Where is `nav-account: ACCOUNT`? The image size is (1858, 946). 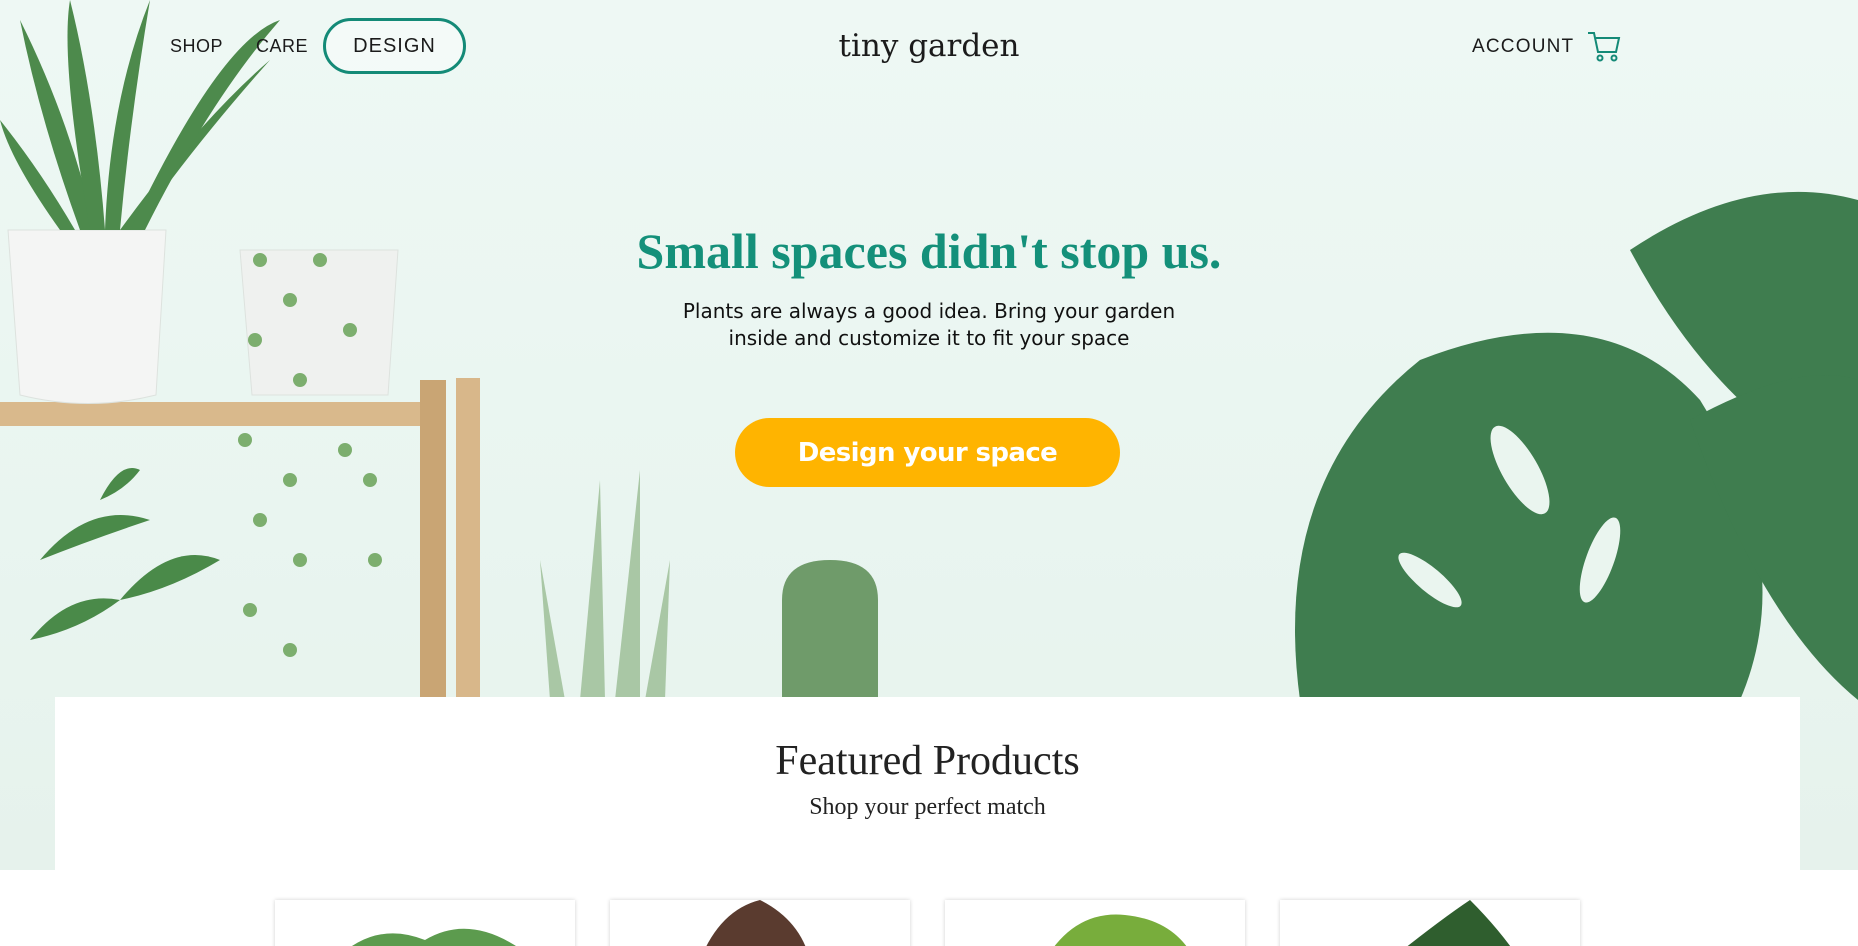
nav-account: ACCOUNT is located at coordinates (1523, 47).